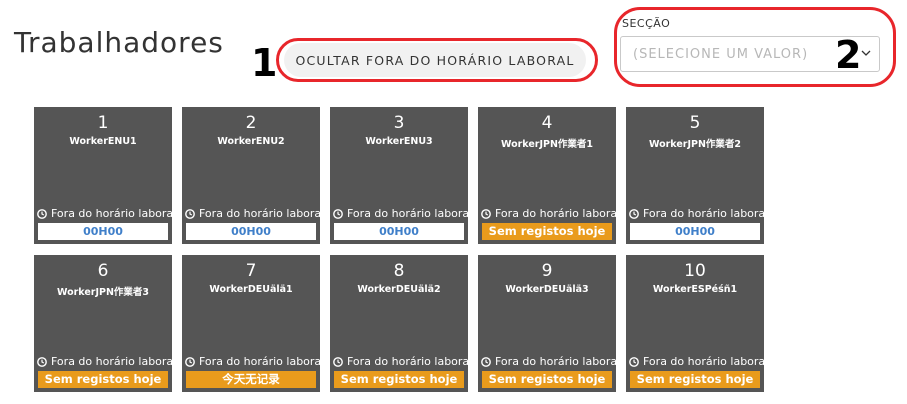 The width and height of the screenshot is (907, 404). What do you see at coordinates (264, 63) in the screenshot?
I see `annotation-marker-1: 1` at bounding box center [264, 63].